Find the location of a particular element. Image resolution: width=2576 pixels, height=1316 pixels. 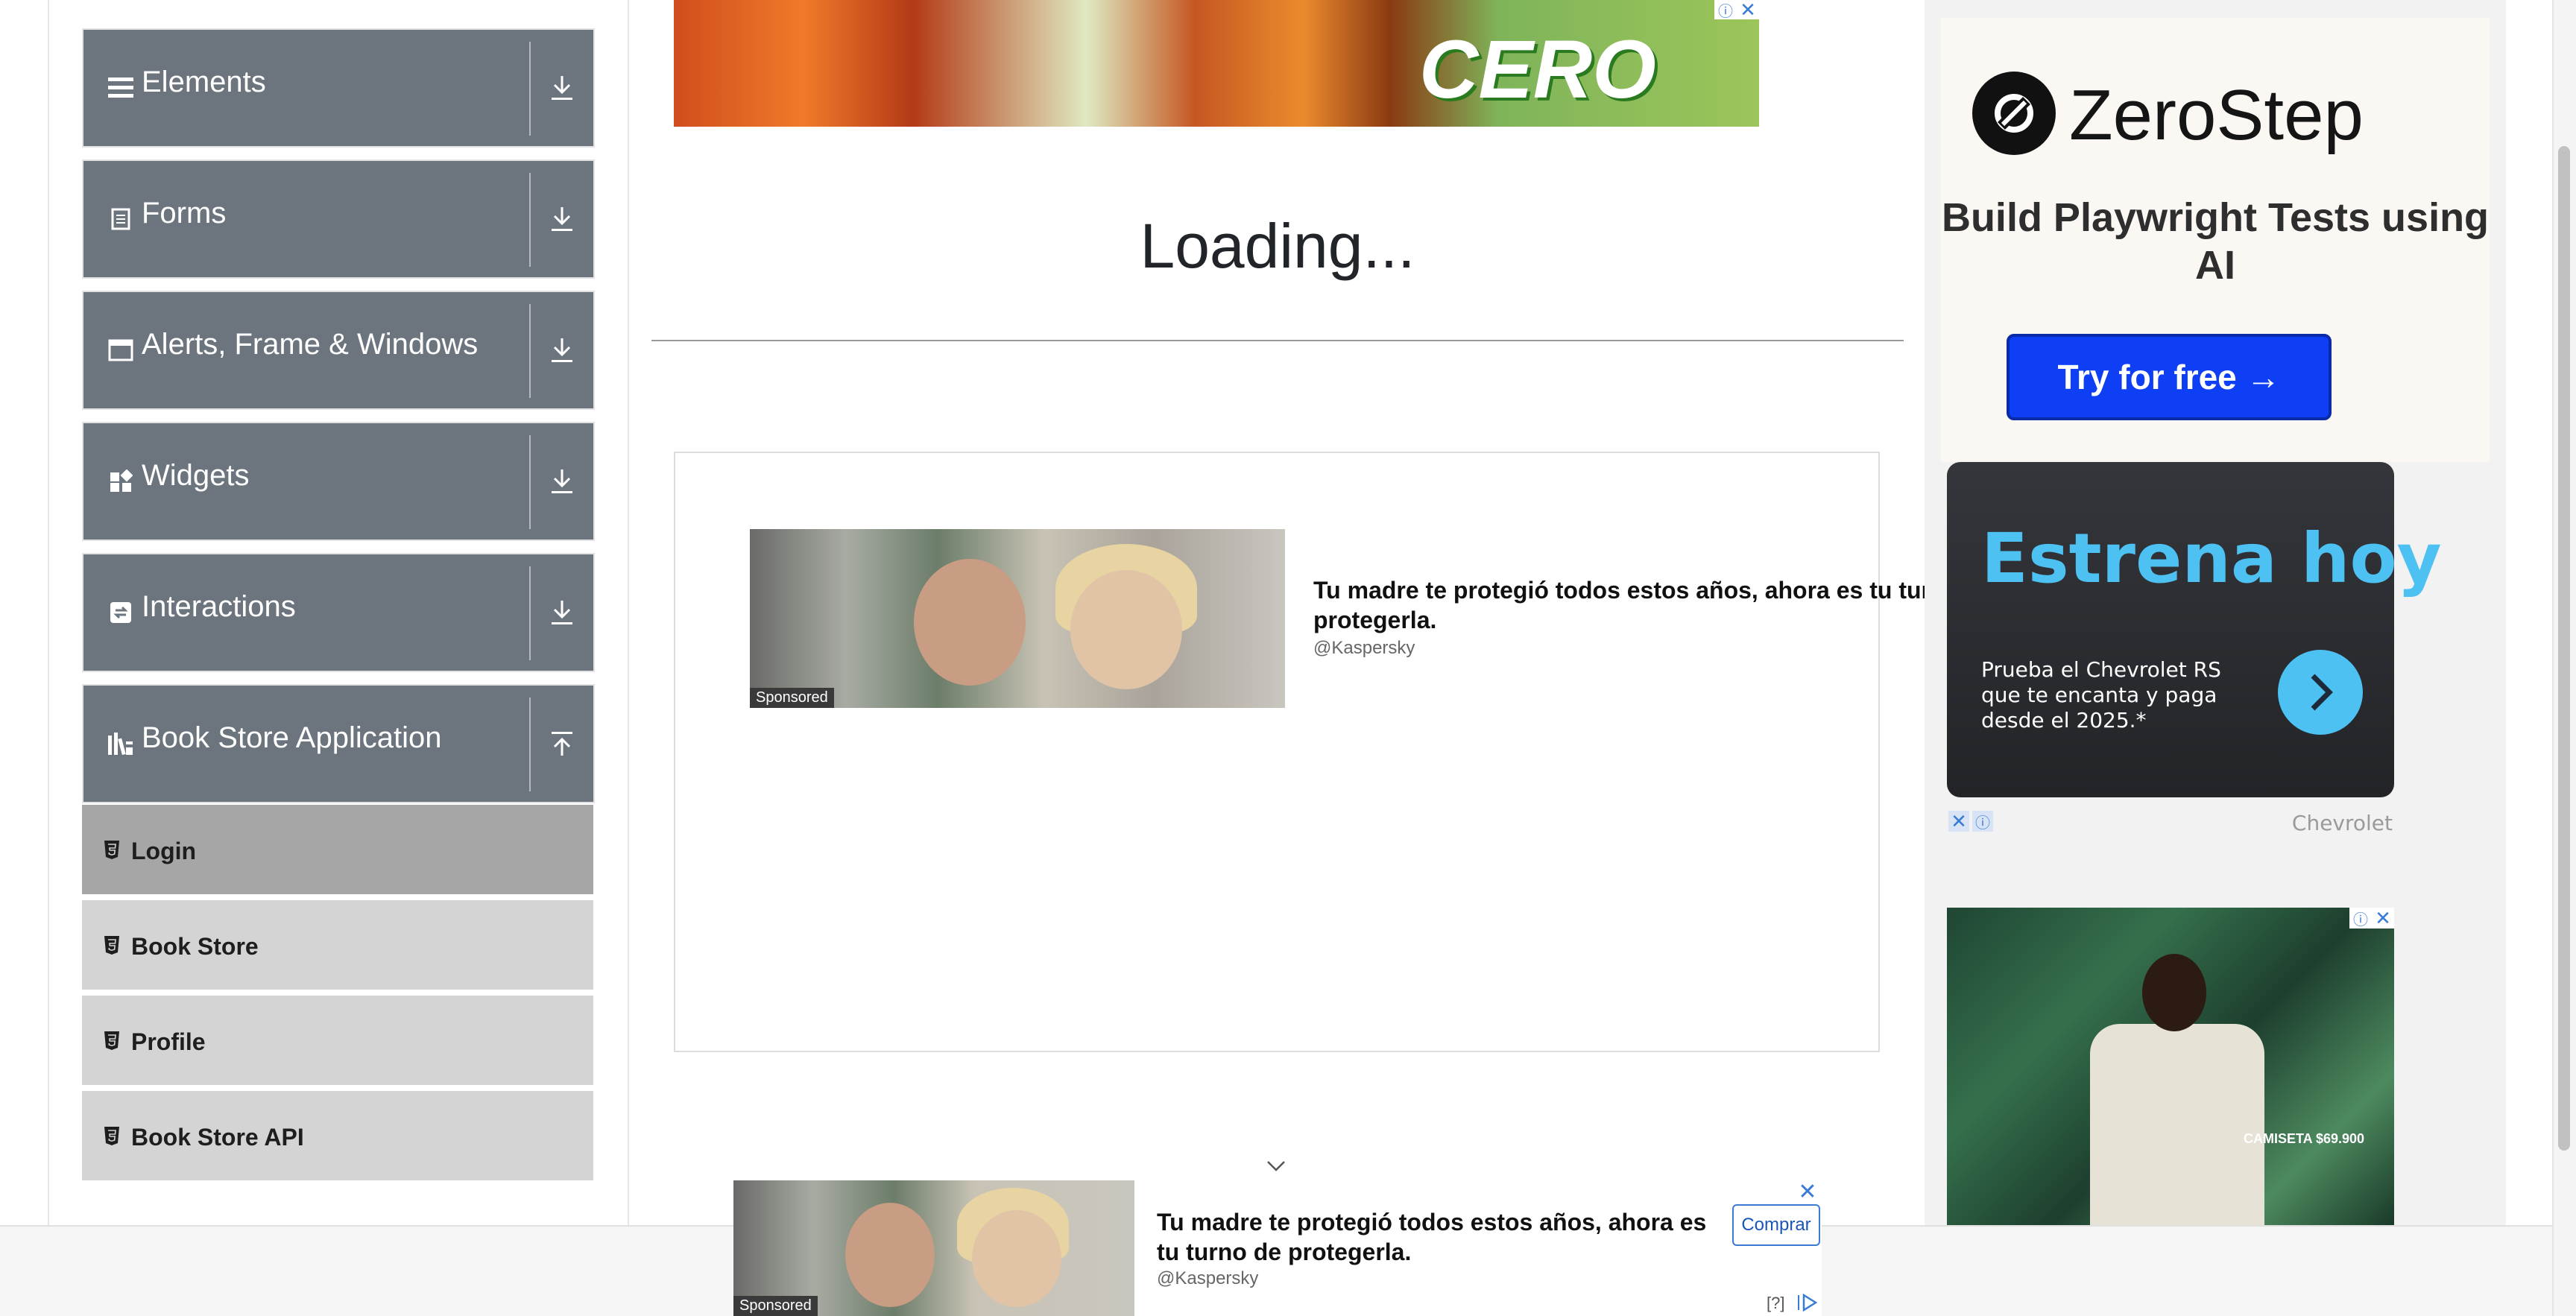

group-book-store-application: Book Store Application is located at coordinates (338, 743).